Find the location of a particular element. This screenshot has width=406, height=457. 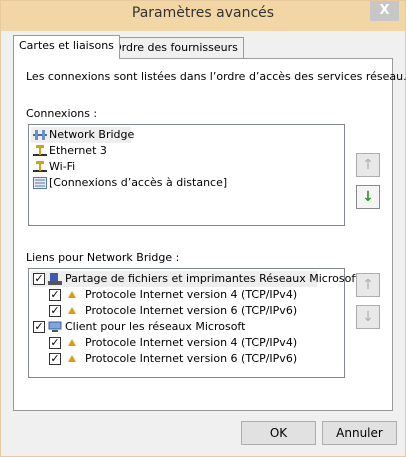

arrow-down-green-icon: ↓ is located at coordinates (368, 197).